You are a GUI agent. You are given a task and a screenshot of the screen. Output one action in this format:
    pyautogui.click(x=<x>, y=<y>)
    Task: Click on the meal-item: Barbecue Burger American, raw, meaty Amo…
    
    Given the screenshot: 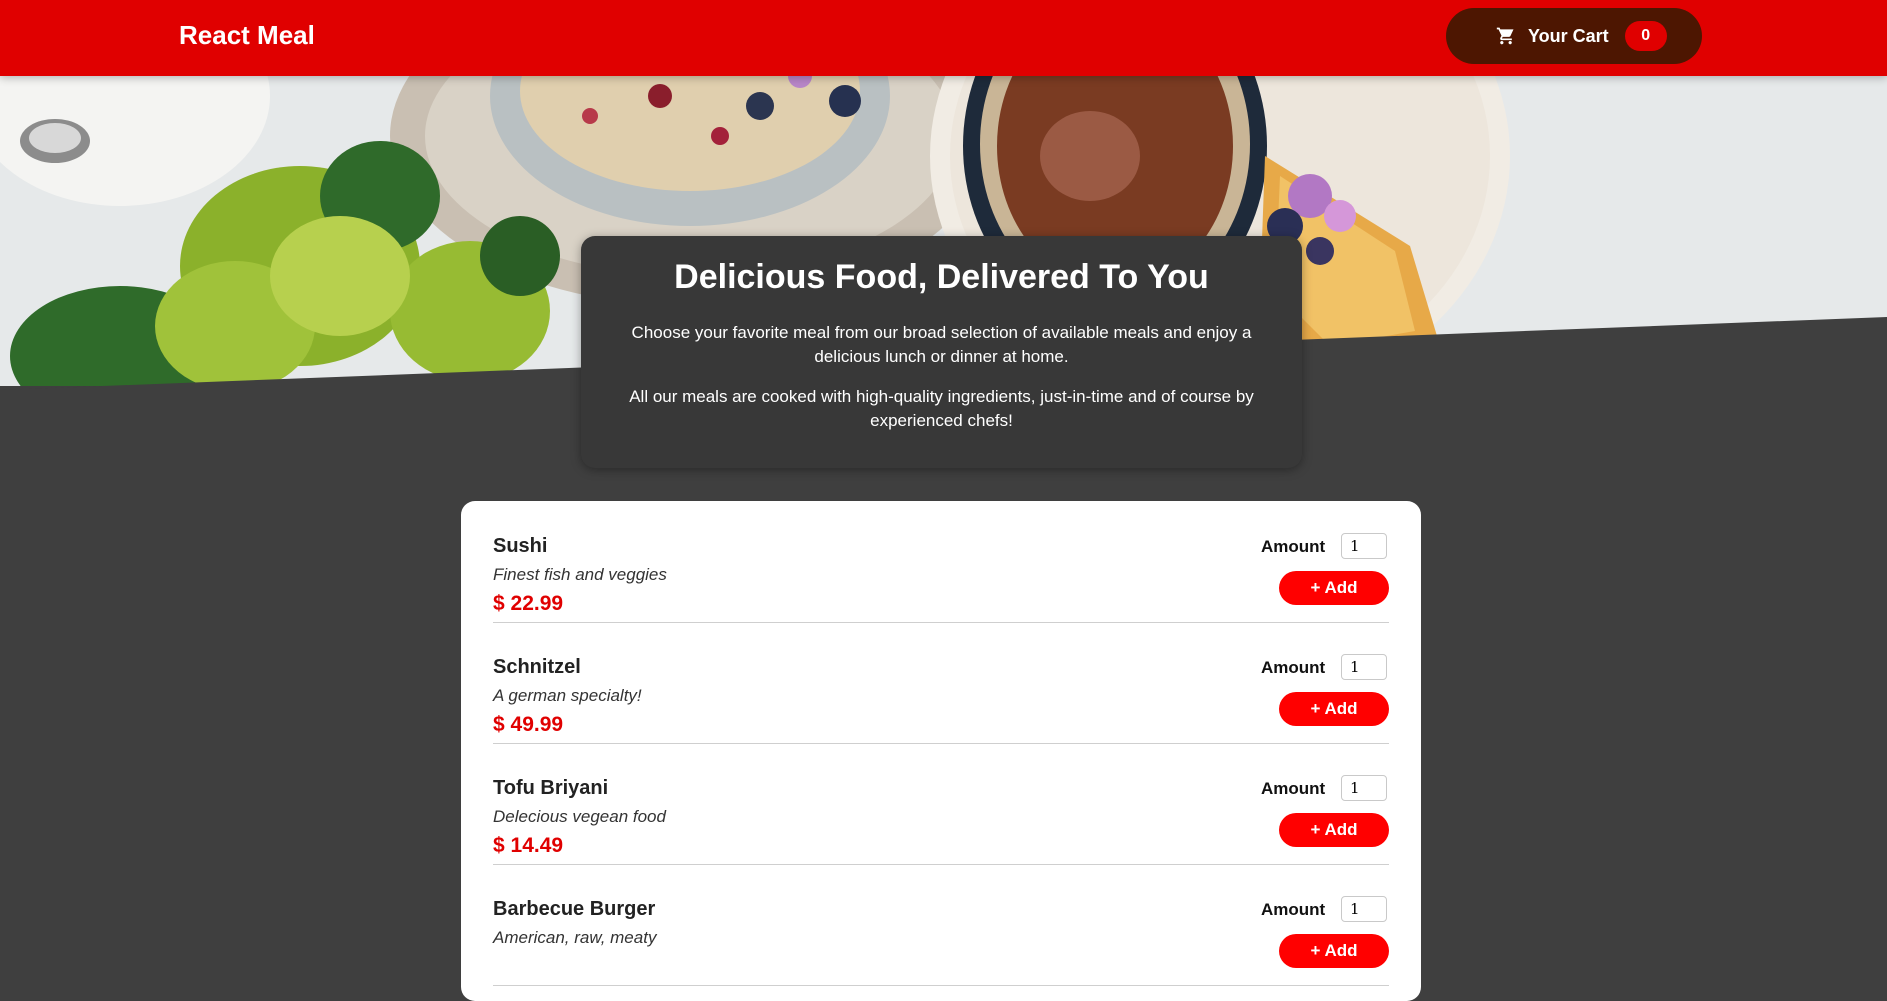 What is the action you would take?
    pyautogui.click(x=941, y=925)
    